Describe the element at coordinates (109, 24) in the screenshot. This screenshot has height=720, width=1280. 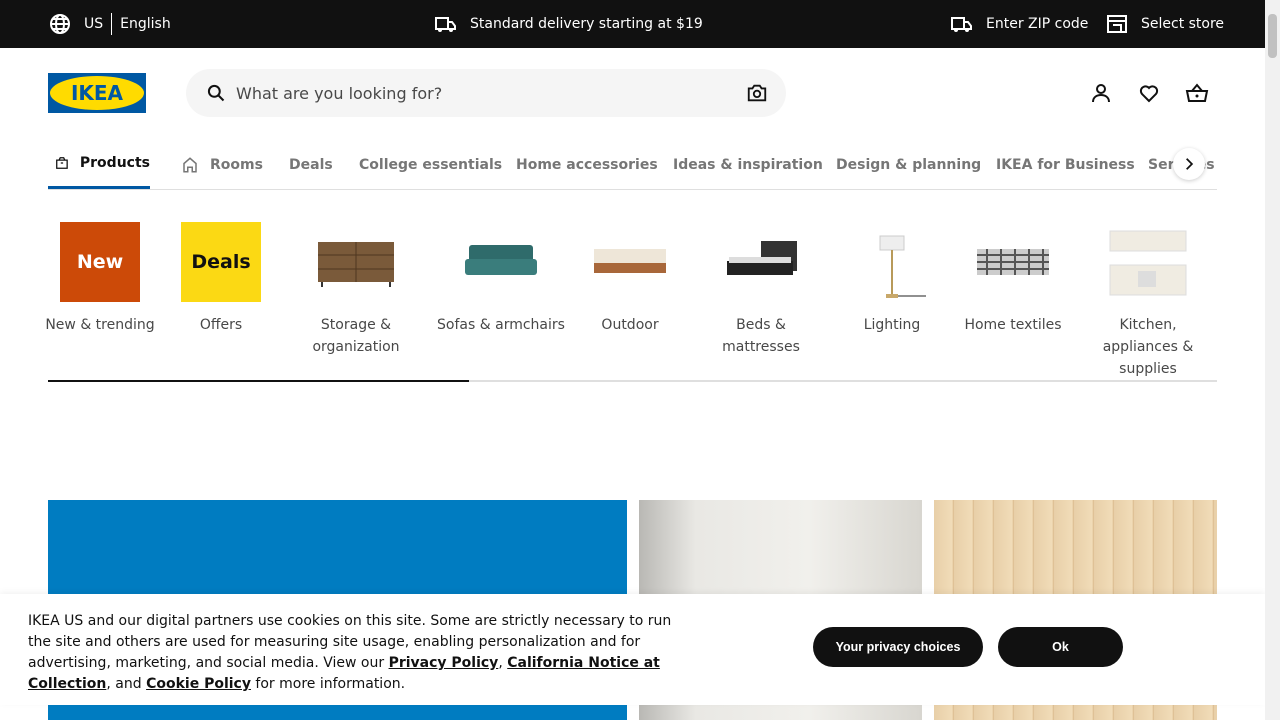
I see `language-selector: US English` at that location.